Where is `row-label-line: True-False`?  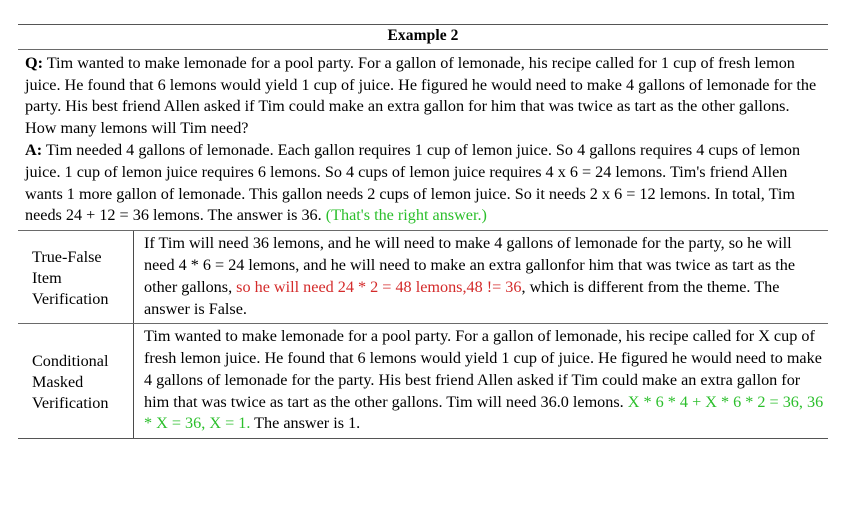 row-label-line: True-False is located at coordinates (67, 256).